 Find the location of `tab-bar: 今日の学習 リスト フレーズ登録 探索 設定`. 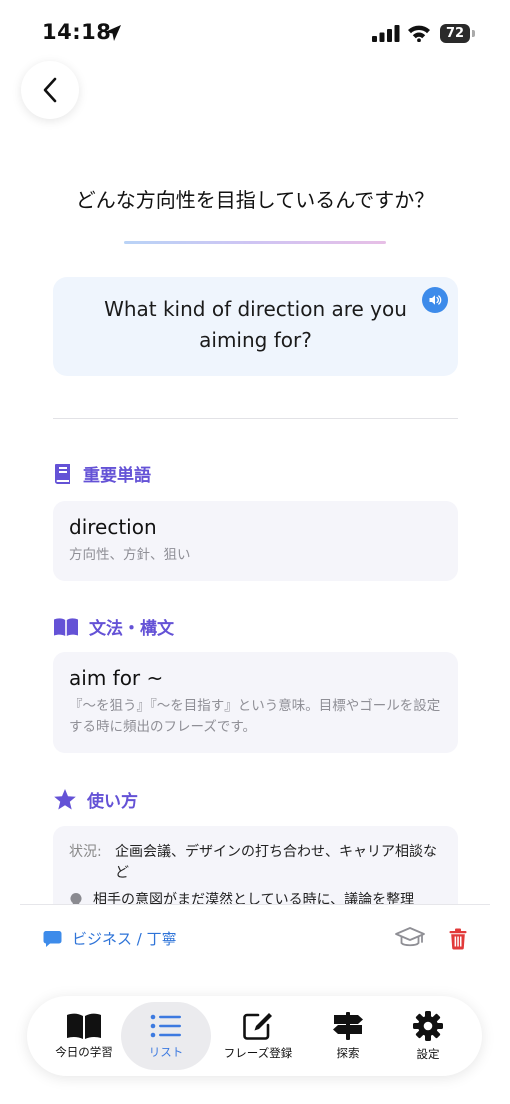

tab-bar: 今日の学習 リスト フレーズ登録 探索 設定 is located at coordinates (254, 1036).